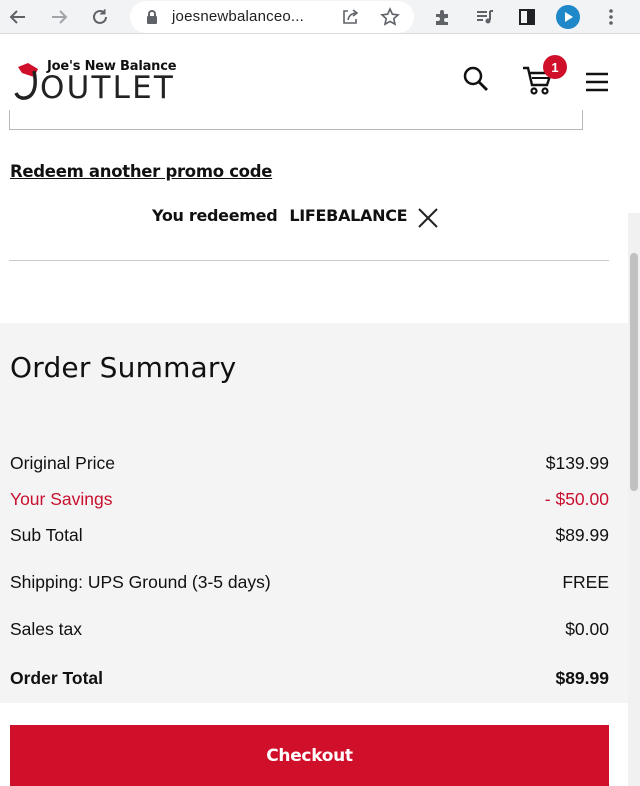 The width and height of the screenshot is (640, 786). What do you see at coordinates (59, 17) in the screenshot?
I see `forward-icon` at bounding box center [59, 17].